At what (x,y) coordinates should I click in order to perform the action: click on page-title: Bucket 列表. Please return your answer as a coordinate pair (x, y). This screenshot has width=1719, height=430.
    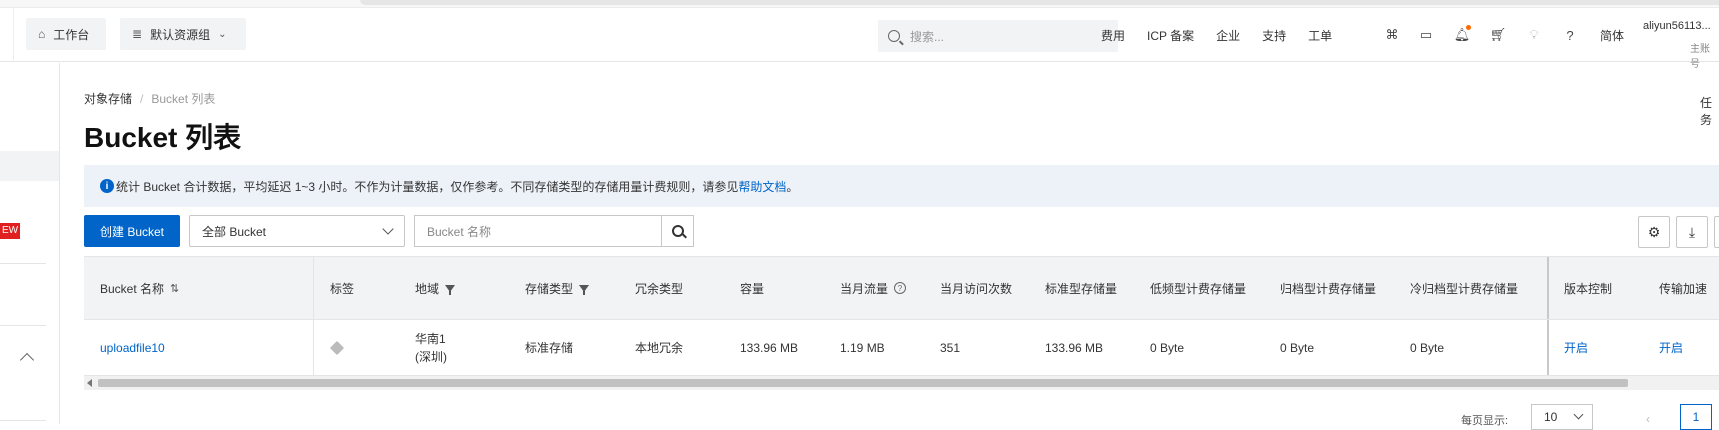
    Looking at the image, I should click on (163, 137).